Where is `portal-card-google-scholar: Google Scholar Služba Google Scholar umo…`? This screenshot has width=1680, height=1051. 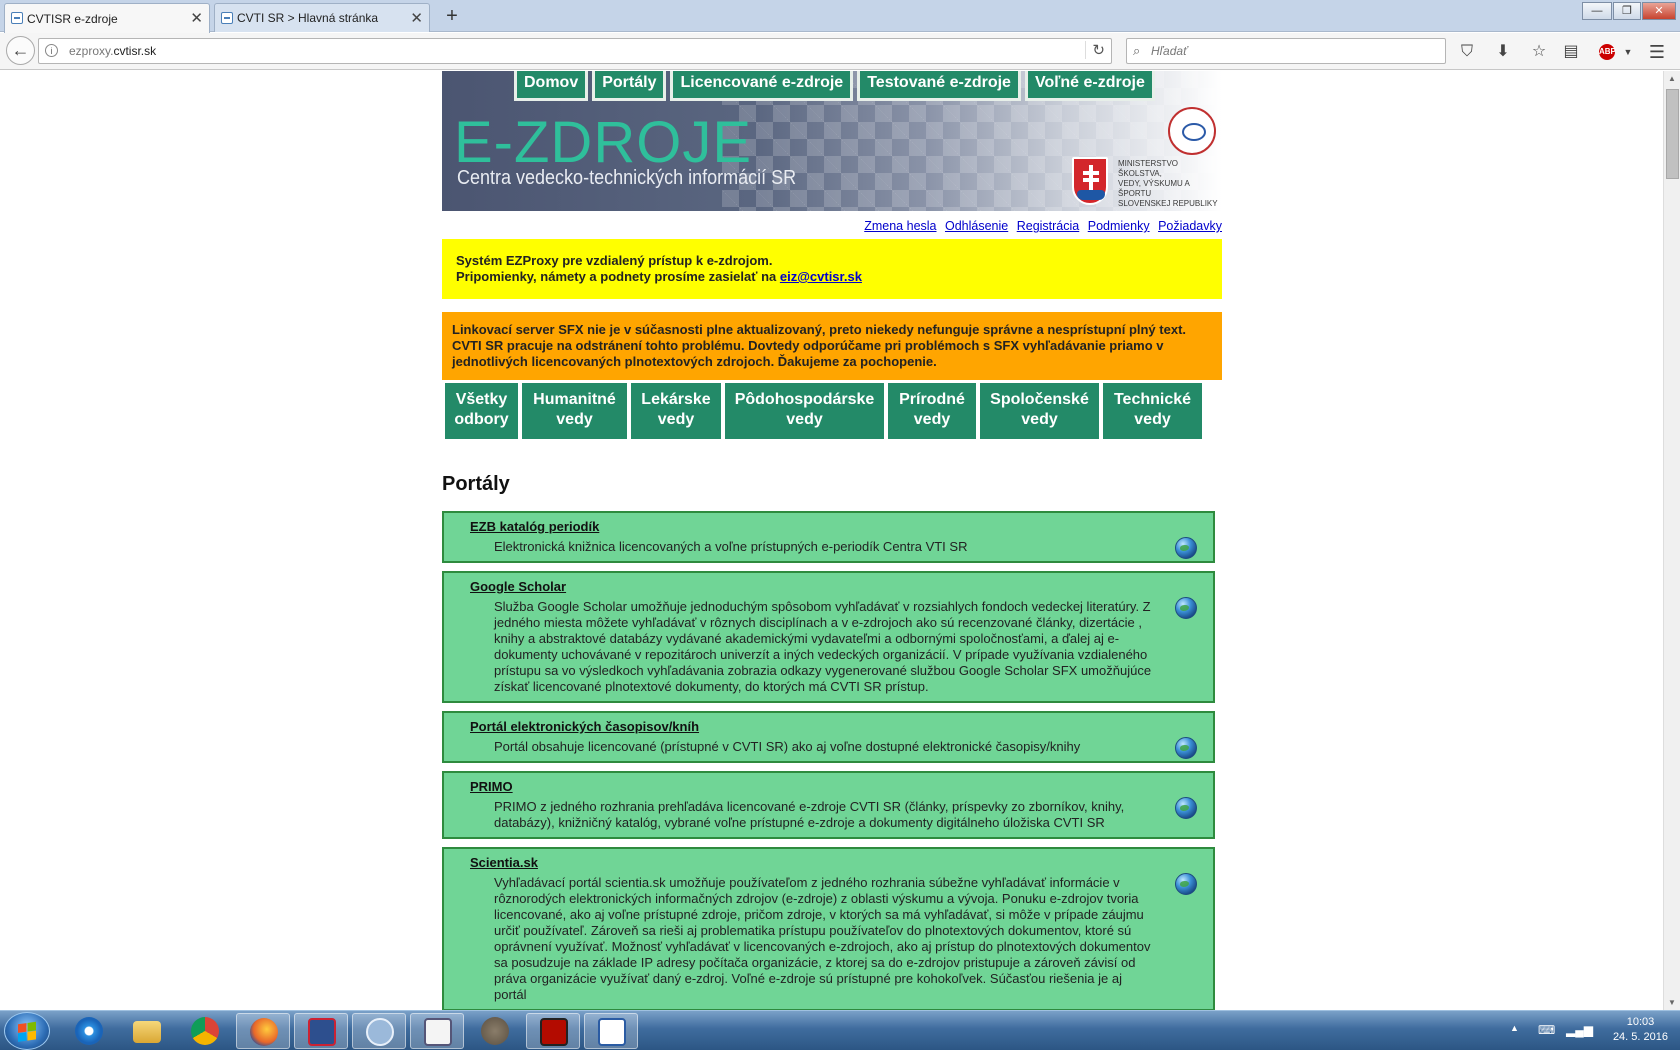
portal-card-google-scholar: Google Scholar Služba Google Scholar umo… is located at coordinates (828, 637).